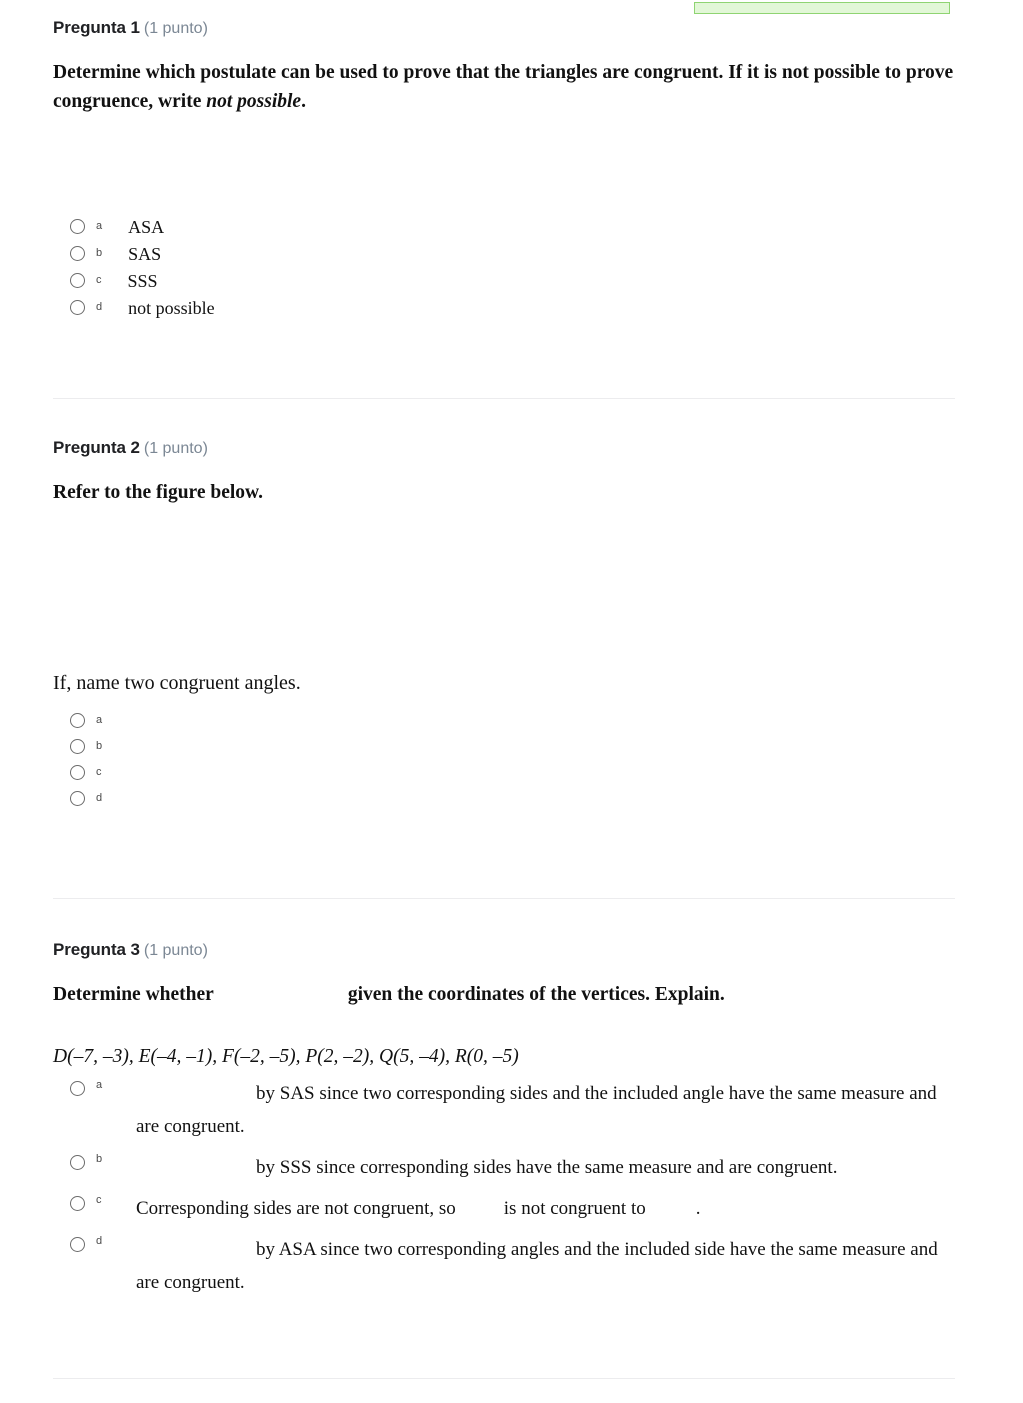  I want to click on question-1-prompt-emphasis: not possible, so click(254, 101).